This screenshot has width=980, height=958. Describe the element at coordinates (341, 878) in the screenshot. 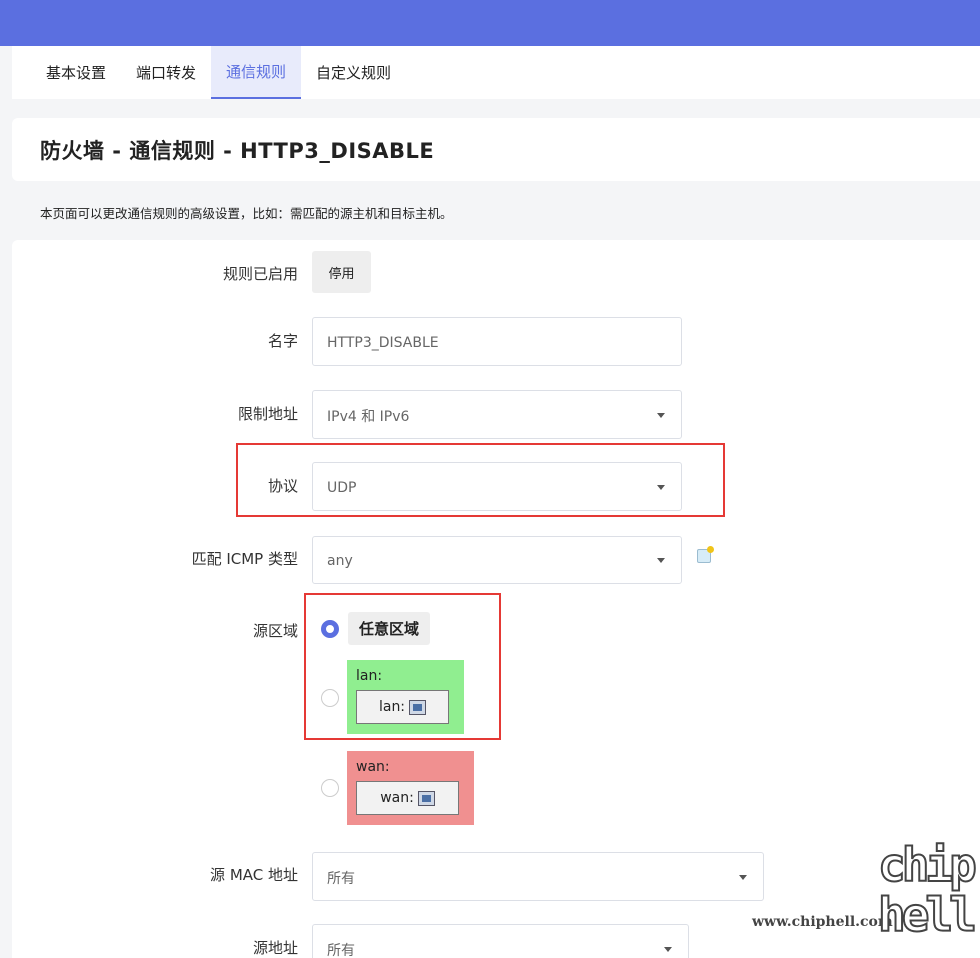

I see `source-mac-value: 所有` at that location.